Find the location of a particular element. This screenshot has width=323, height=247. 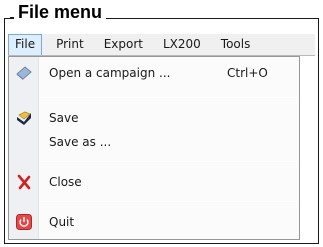

menu-item-open-campaign: Open a campaign ... Ctrl+O is located at coordinates (154, 73).